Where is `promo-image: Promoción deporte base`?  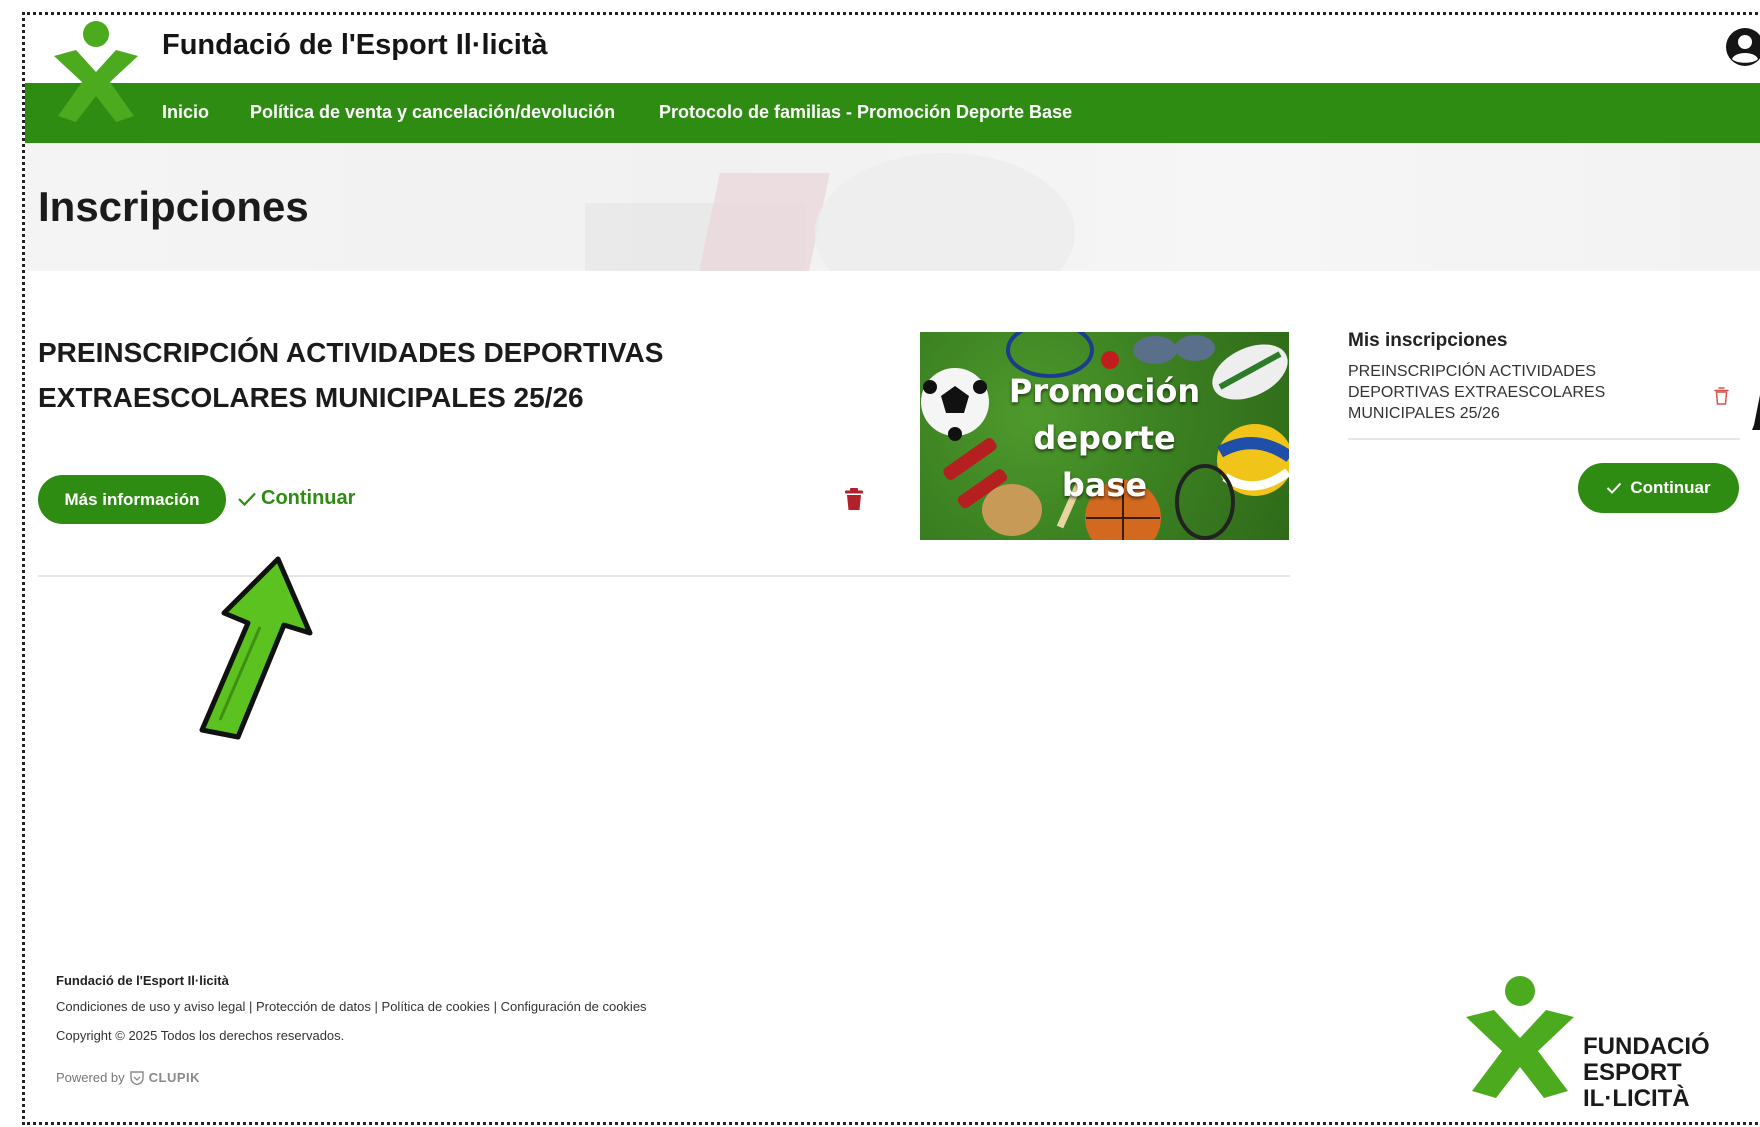 promo-image: Promoción deporte base is located at coordinates (1104, 436).